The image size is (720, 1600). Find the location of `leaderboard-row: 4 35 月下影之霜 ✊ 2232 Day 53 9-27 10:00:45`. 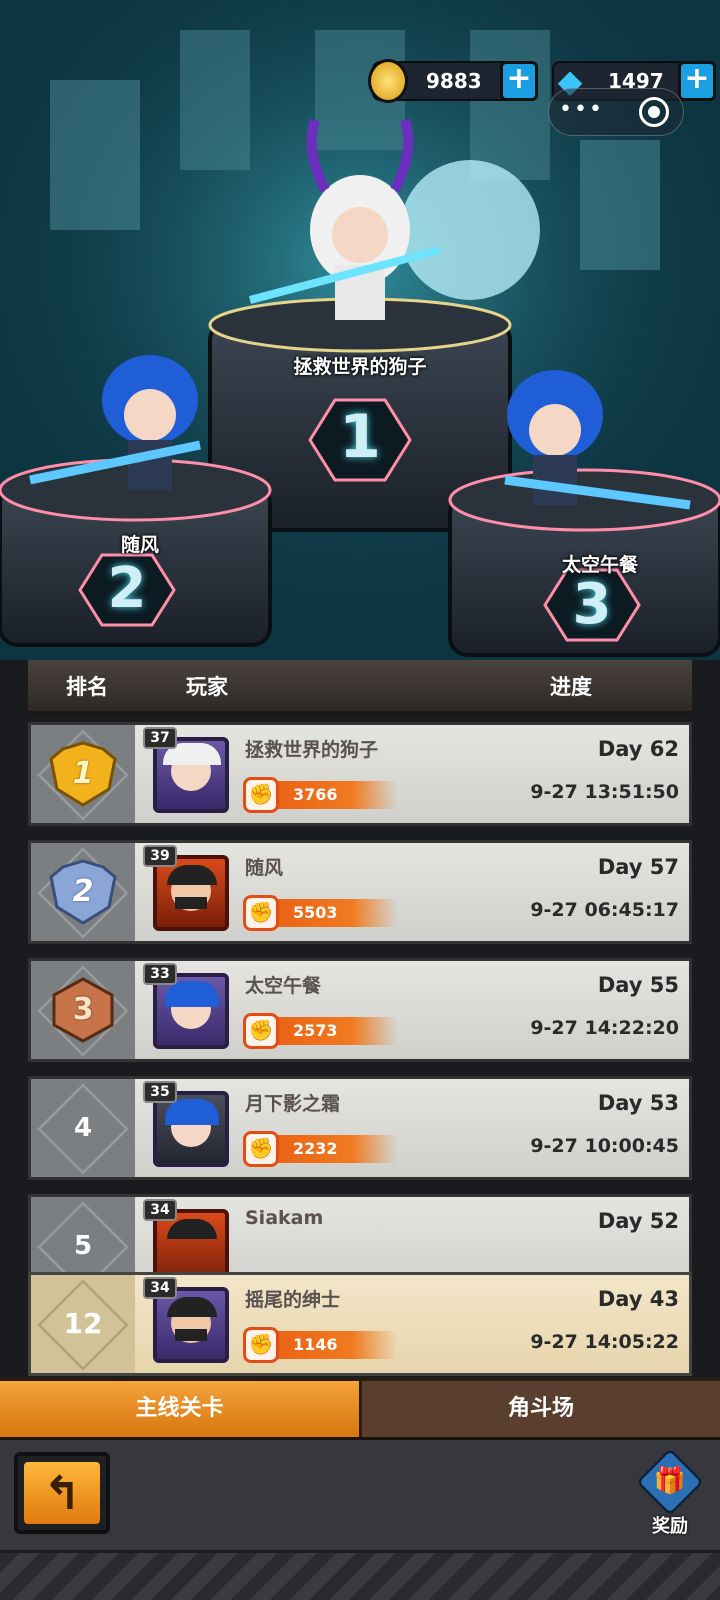

leaderboard-row: 4 35 月下影之霜 ✊ 2232 Day 53 9-27 10:00:45 is located at coordinates (360, 1128).